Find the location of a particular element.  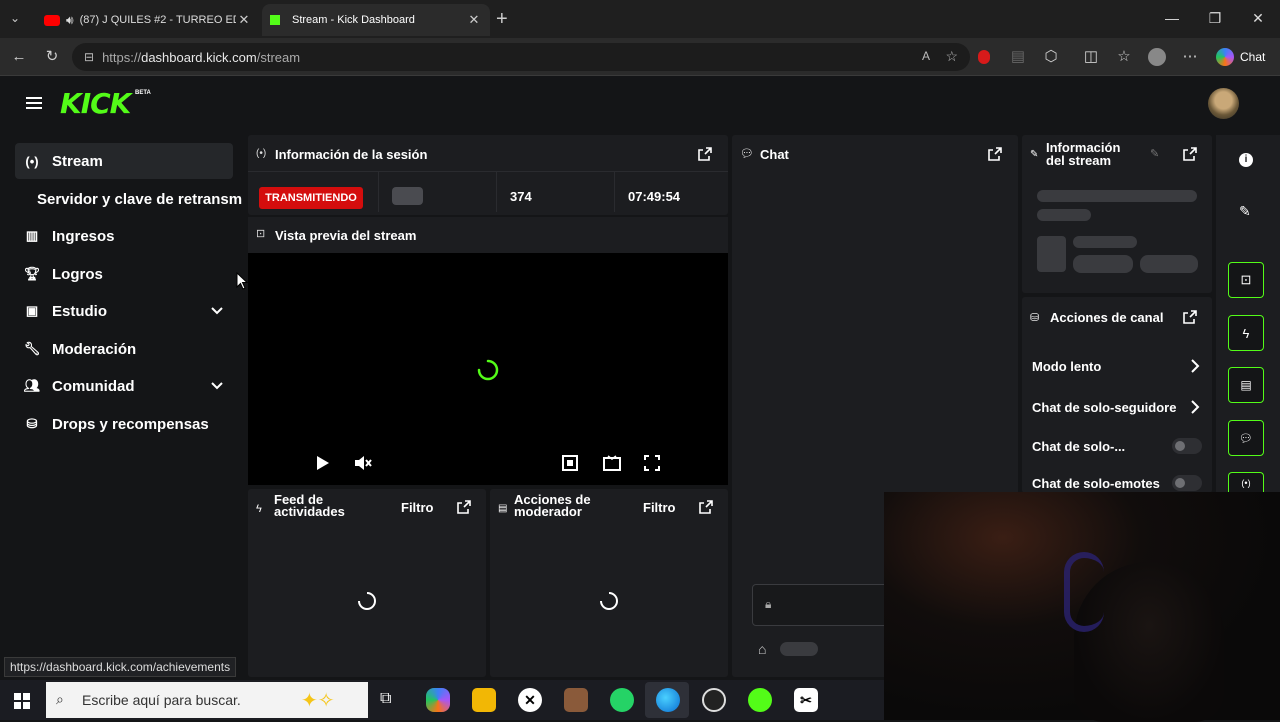

game-app-icon is located at coordinates (576, 700).